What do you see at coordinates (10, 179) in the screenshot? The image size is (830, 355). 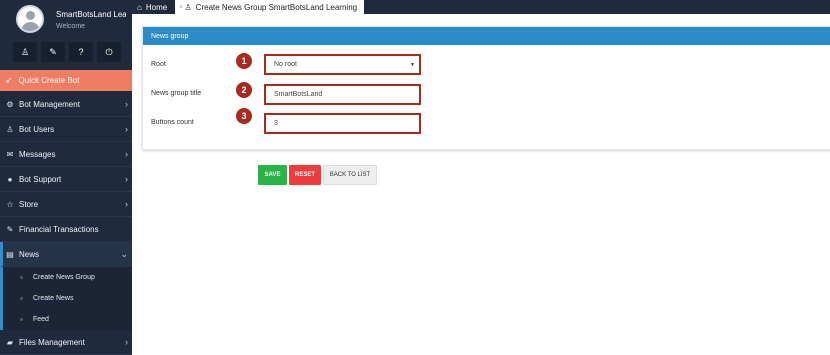 I see `support-icon: ●` at bounding box center [10, 179].